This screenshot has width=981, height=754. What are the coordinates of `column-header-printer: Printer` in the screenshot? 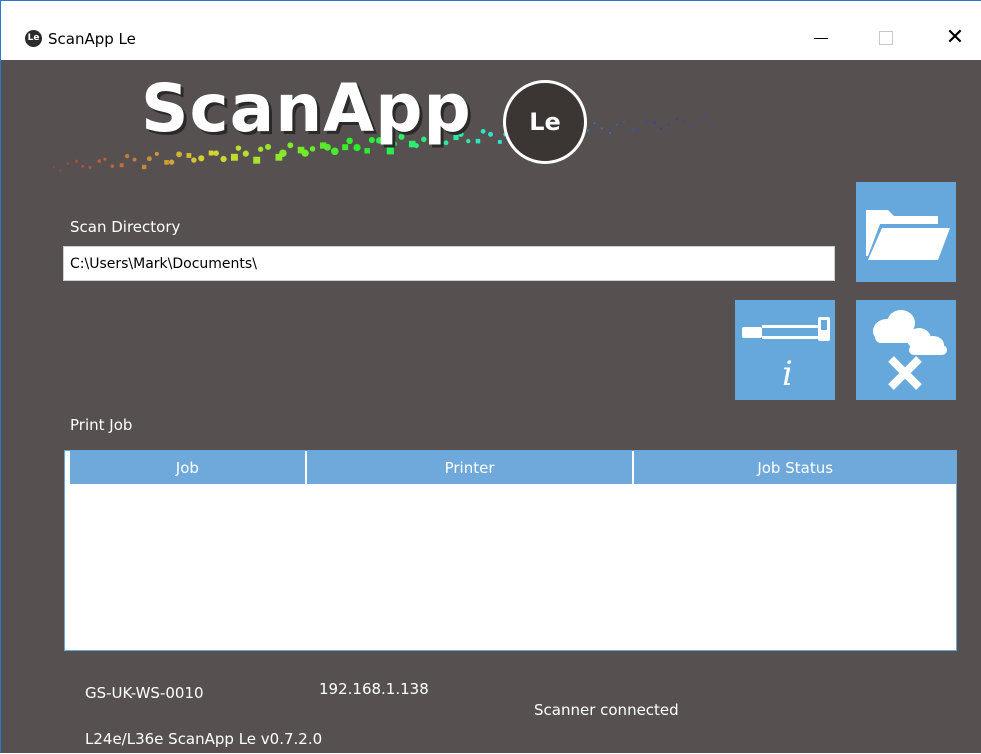 It's located at (470, 467).